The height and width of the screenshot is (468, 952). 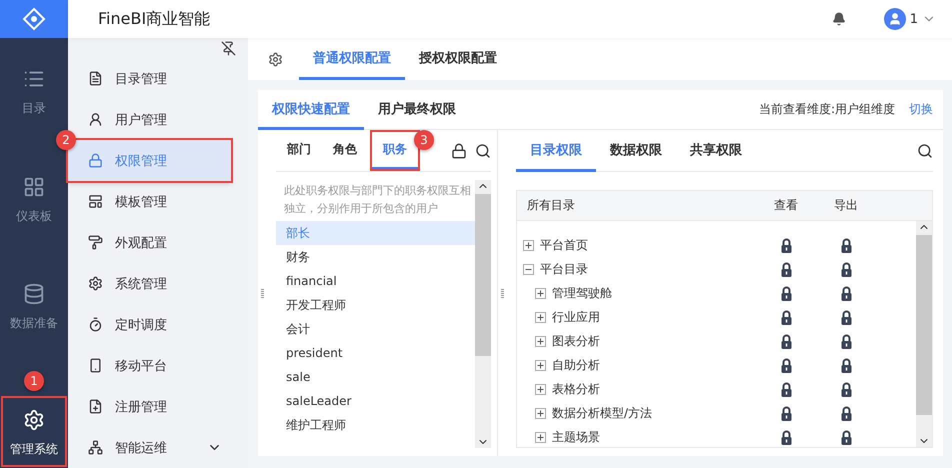 What do you see at coordinates (564, 269) in the screenshot?
I see `tree-item: 平台目录` at bounding box center [564, 269].